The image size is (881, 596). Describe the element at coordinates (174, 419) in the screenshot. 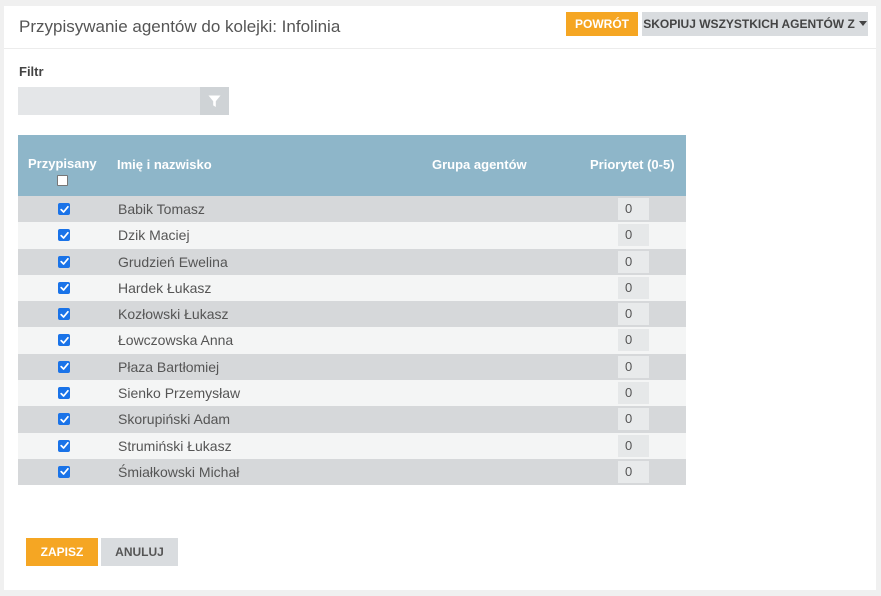

I see `agent-name: Skorupiński Adam` at that location.